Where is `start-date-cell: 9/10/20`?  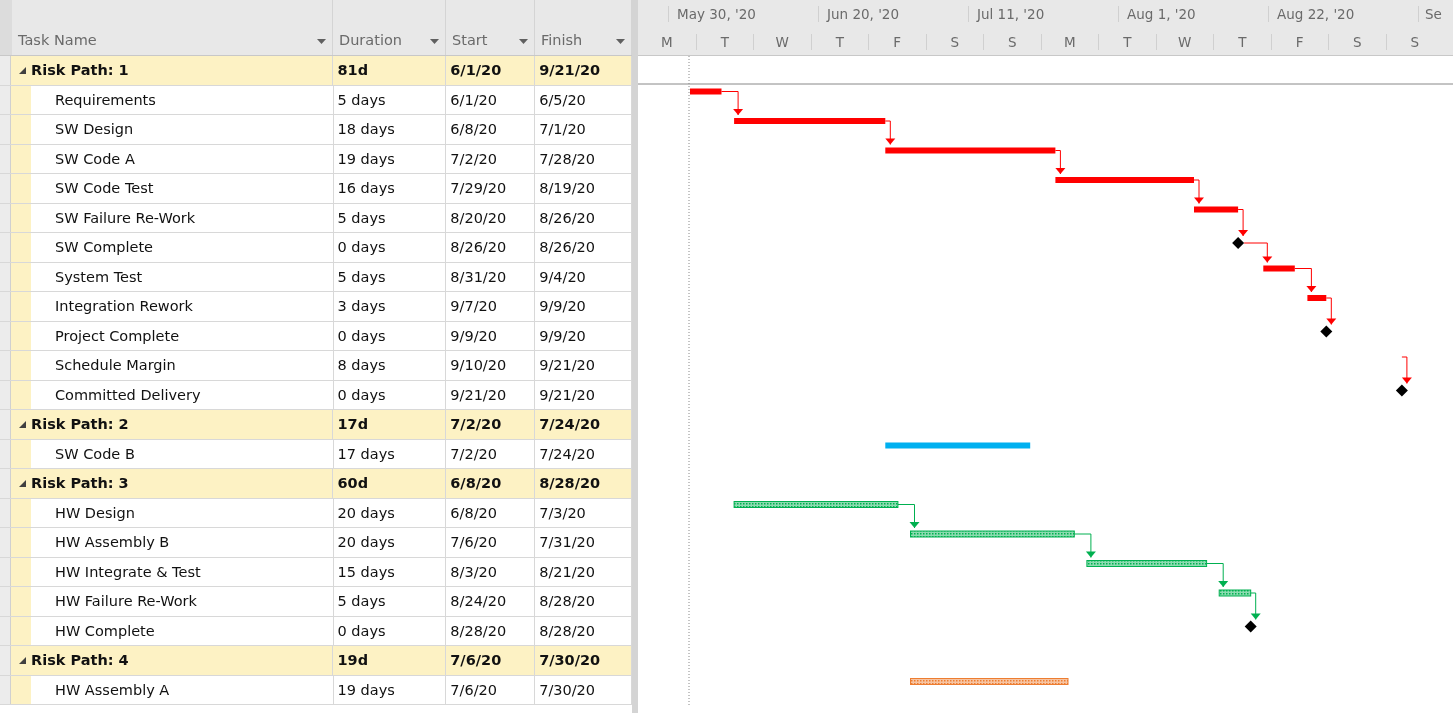 start-date-cell: 9/10/20 is located at coordinates (478, 365).